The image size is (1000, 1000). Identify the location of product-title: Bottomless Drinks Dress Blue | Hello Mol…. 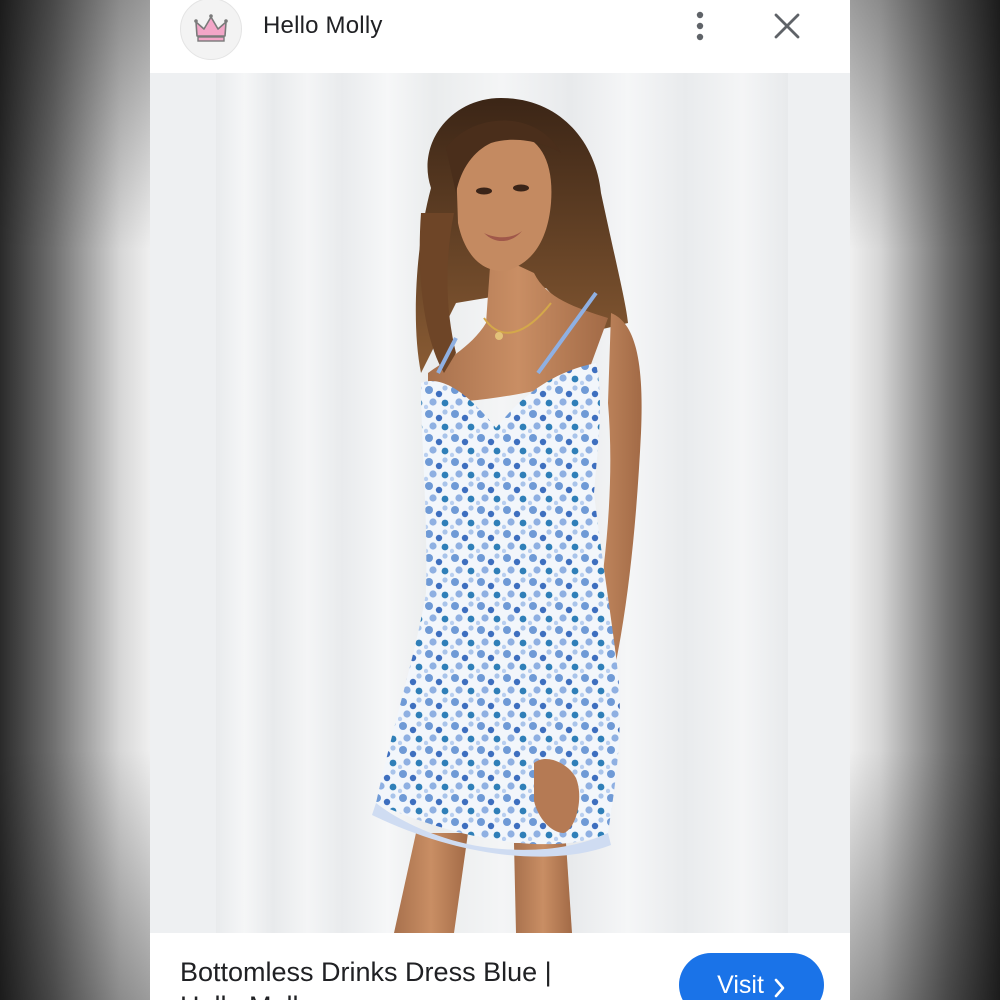
(400, 977).